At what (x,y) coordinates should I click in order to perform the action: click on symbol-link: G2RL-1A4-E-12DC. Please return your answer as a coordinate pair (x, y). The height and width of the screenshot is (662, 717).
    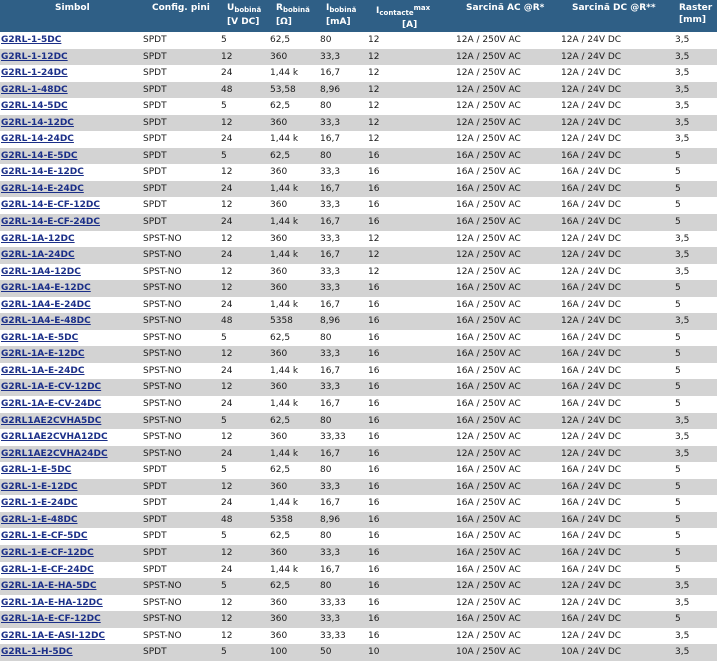
    Looking at the image, I should click on (46, 288).